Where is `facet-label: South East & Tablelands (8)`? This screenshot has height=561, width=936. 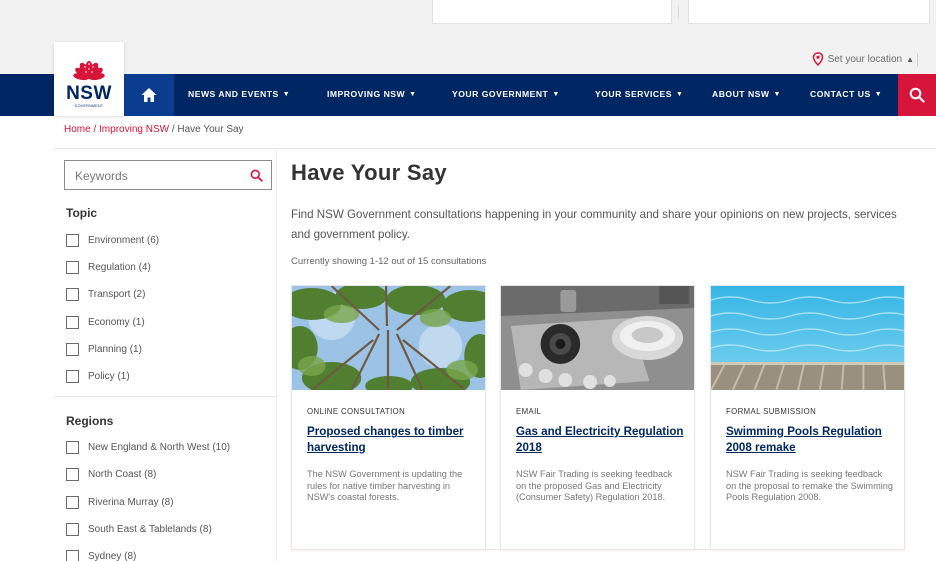 facet-label: South East & Tablelands (8) is located at coordinates (150, 529).